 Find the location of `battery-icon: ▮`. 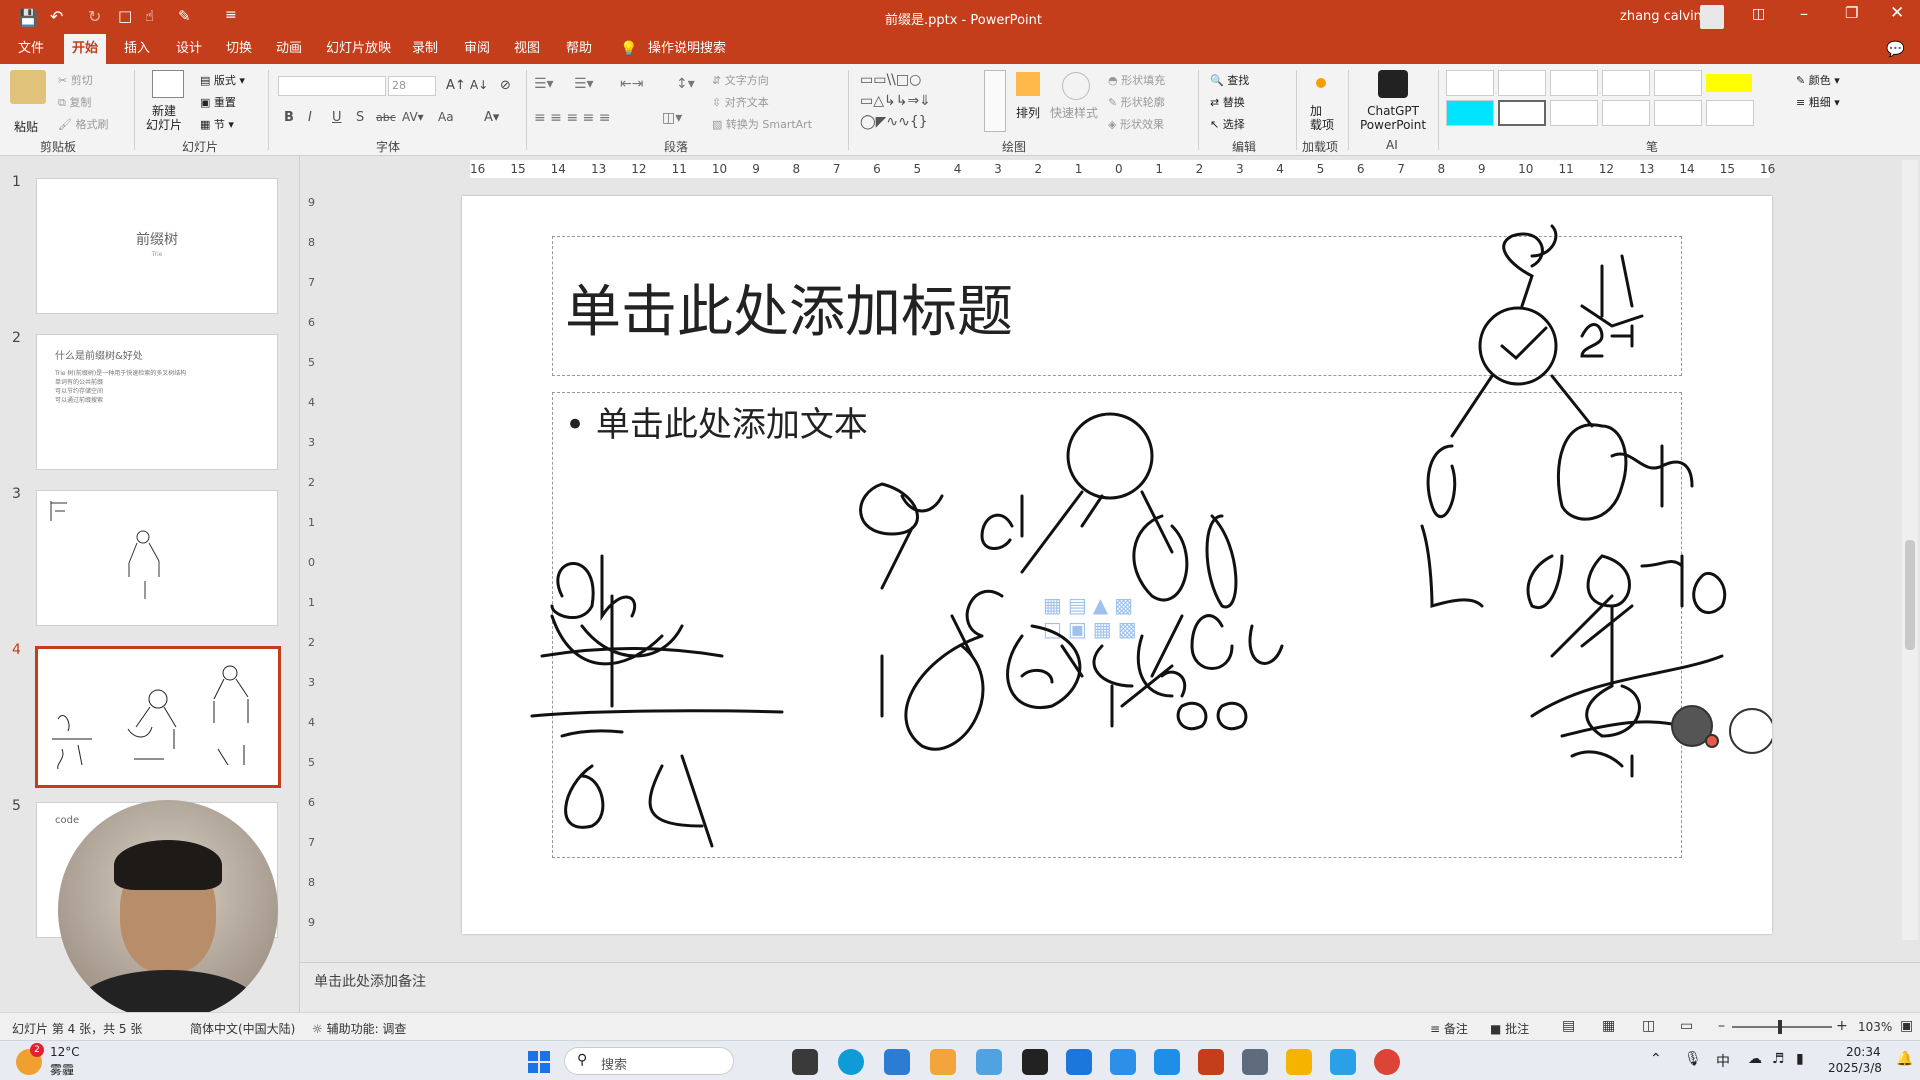

battery-icon: ▮ is located at coordinates (1800, 1059).